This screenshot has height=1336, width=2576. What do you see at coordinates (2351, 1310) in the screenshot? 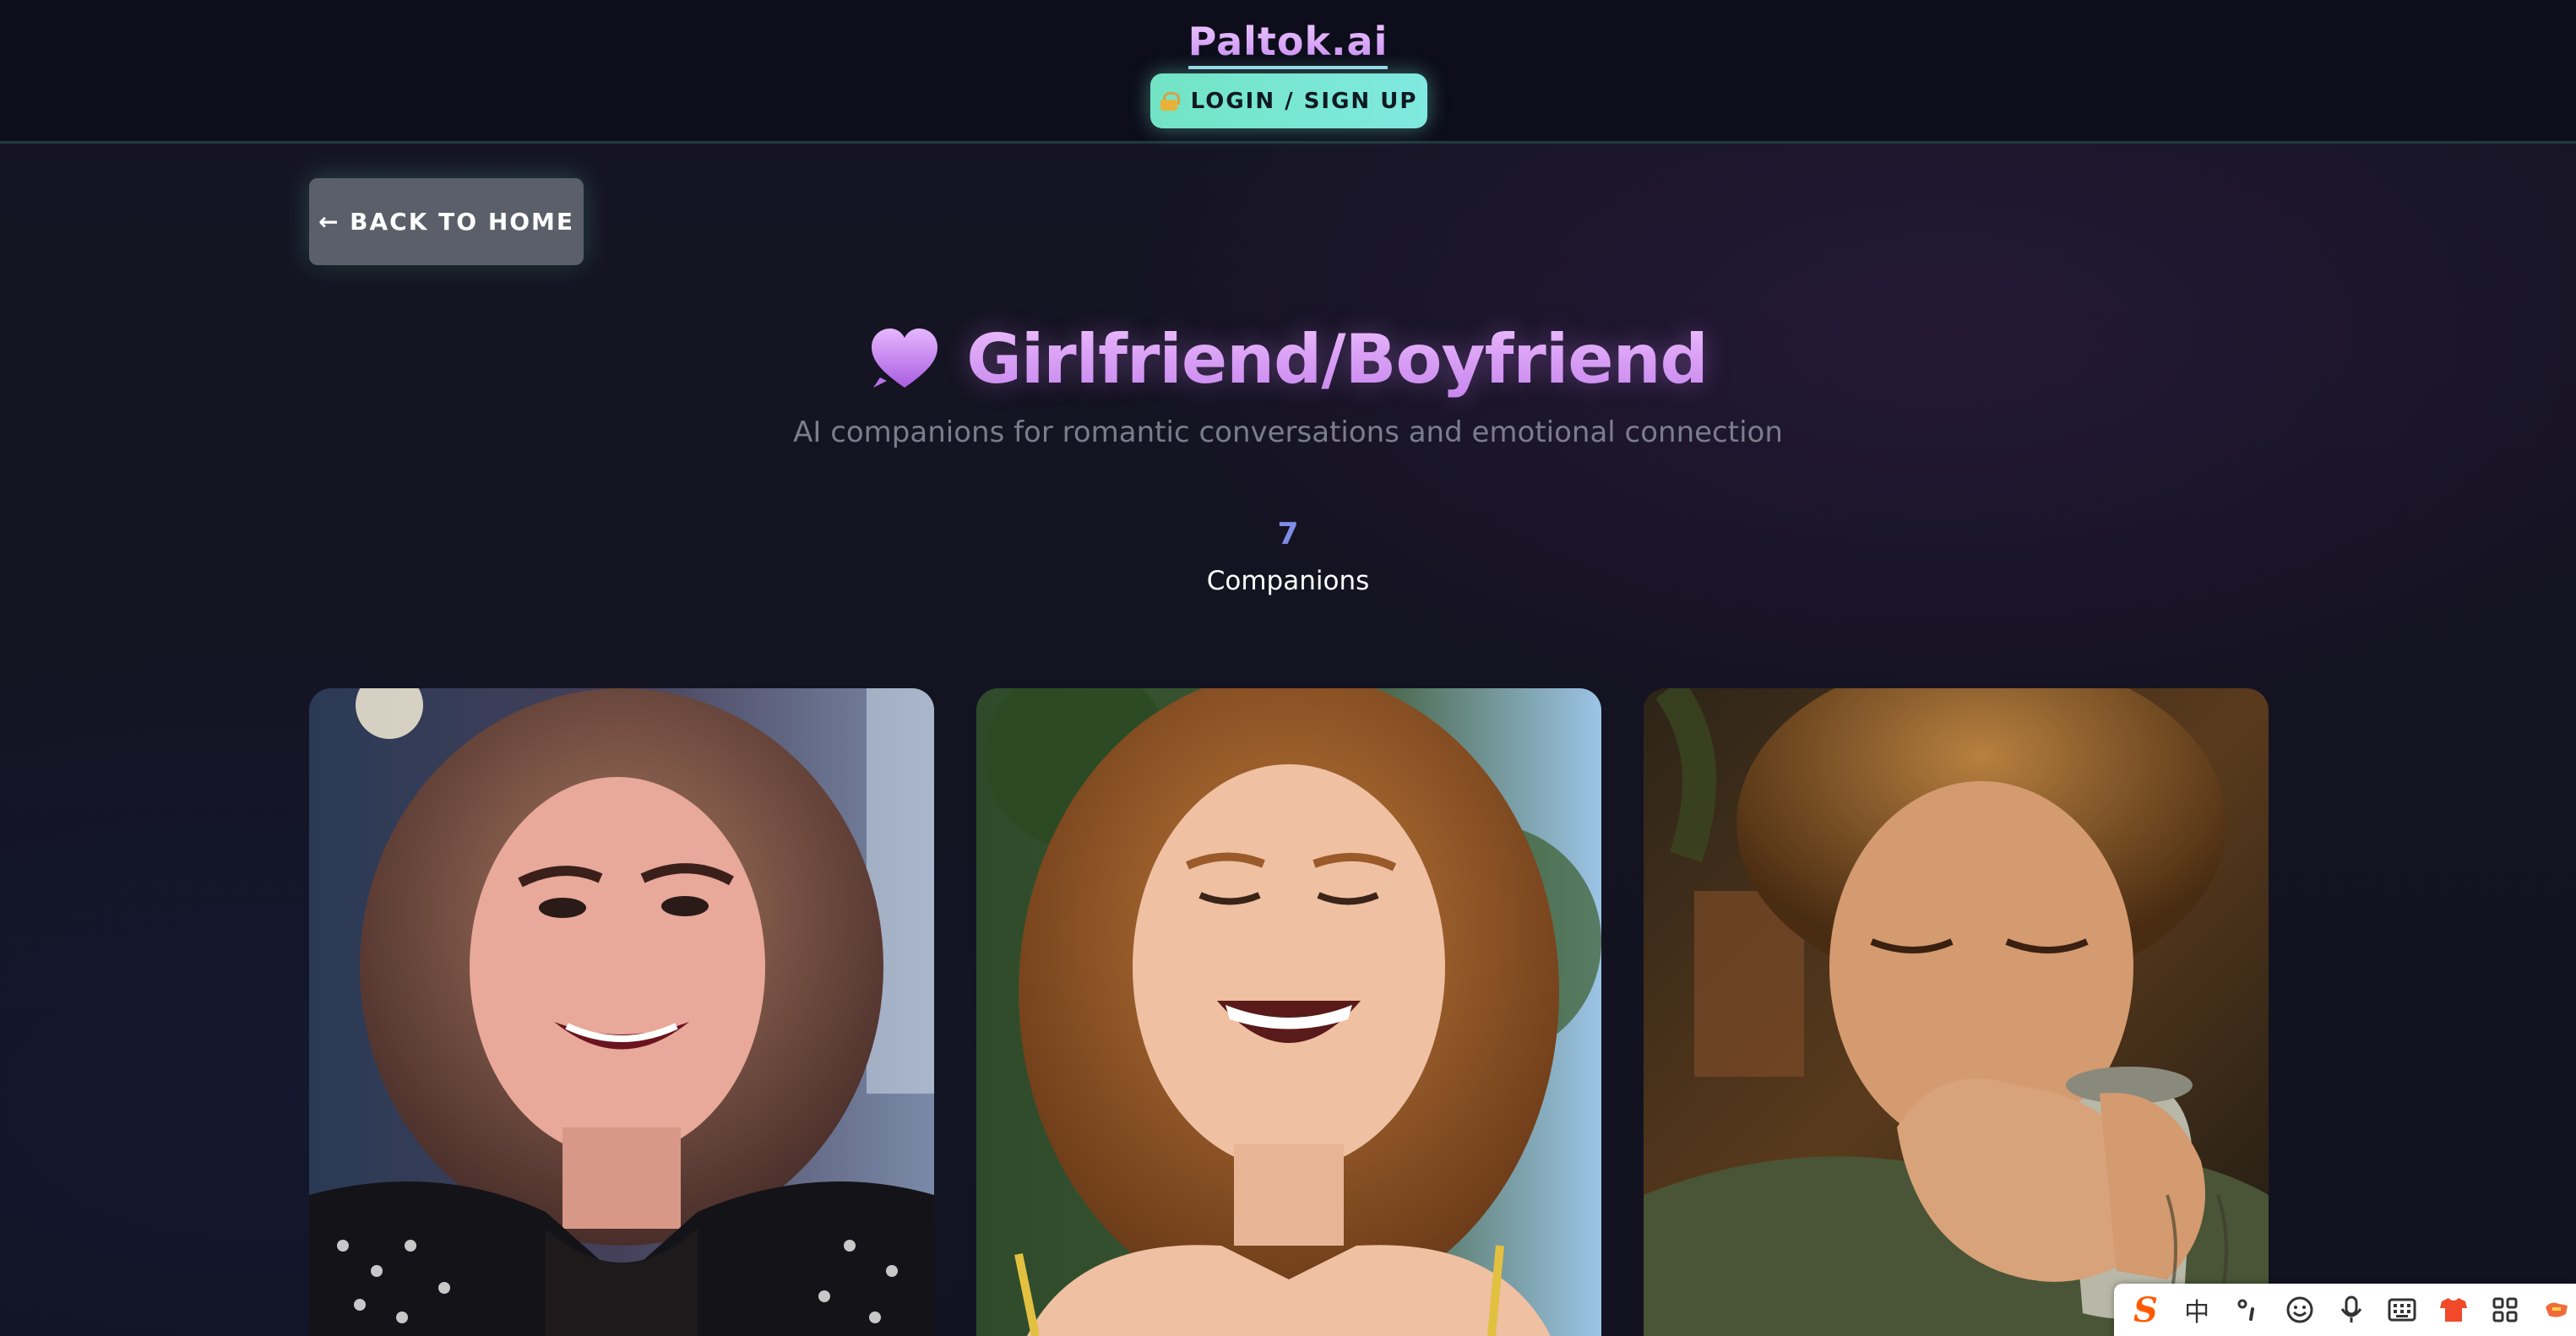
I see `microphone-icon` at bounding box center [2351, 1310].